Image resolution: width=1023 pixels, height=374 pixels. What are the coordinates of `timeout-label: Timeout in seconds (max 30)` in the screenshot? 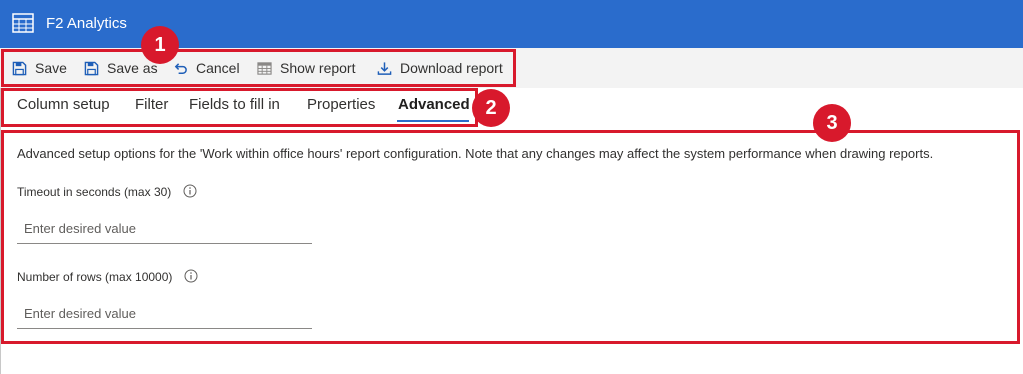 It's located at (107, 192).